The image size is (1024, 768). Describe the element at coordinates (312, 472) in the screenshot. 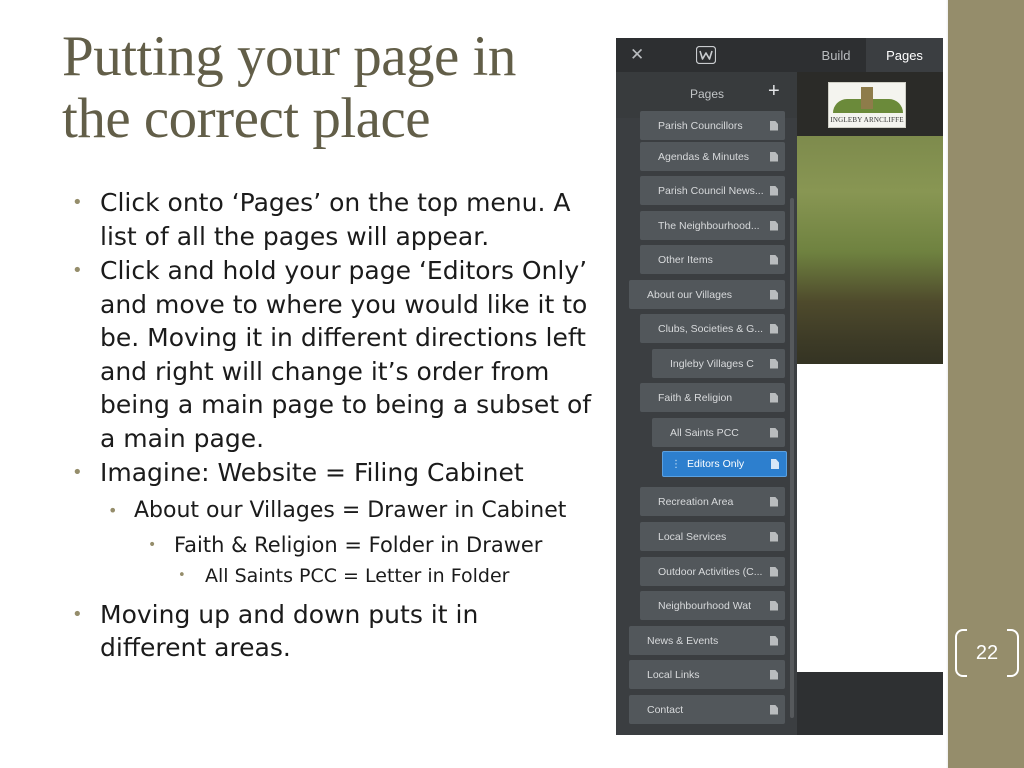

I see `bullet-text: Imagine: Website = Filing Cabinet` at that location.